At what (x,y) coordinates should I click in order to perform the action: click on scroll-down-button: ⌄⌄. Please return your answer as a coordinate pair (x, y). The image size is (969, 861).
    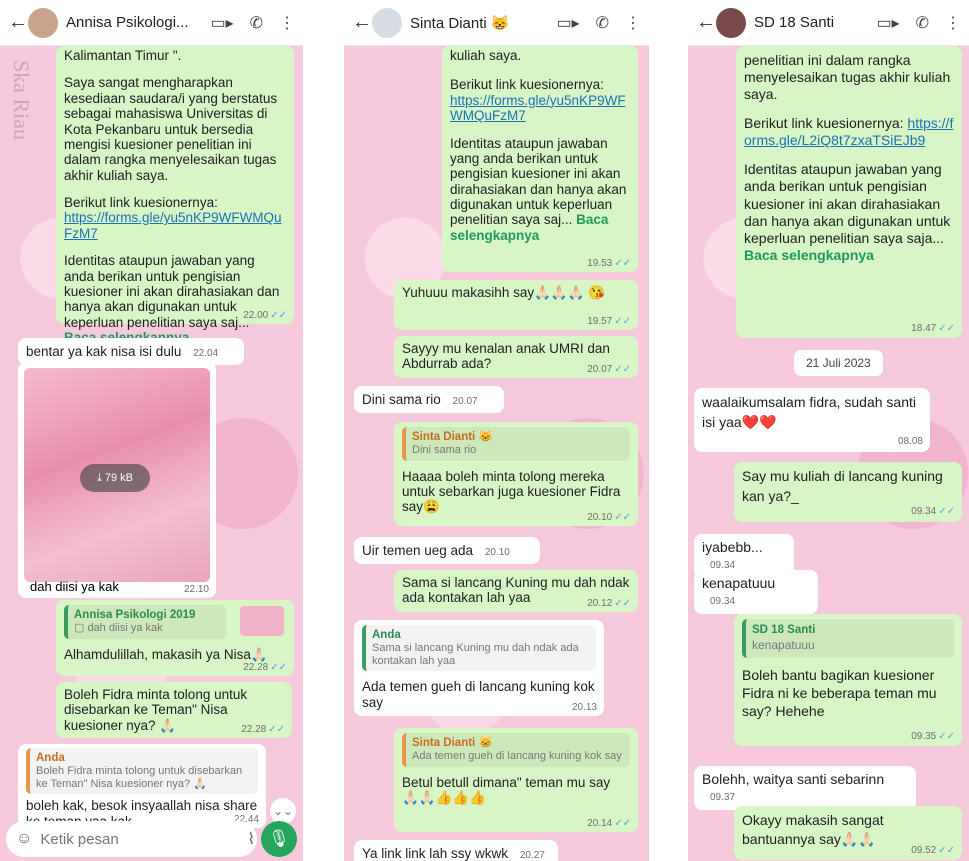
    Looking at the image, I should click on (283, 811).